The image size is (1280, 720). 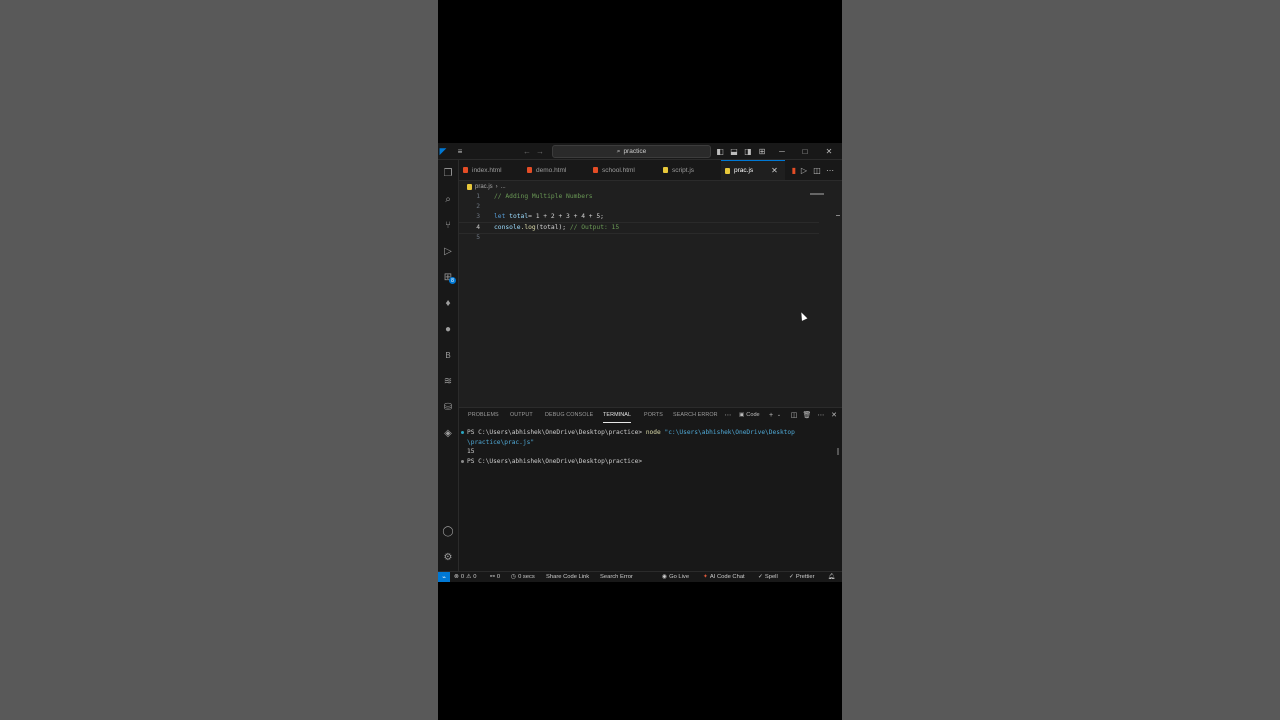 I want to click on breadcrumb-file: prac.js, so click(x=484, y=187).